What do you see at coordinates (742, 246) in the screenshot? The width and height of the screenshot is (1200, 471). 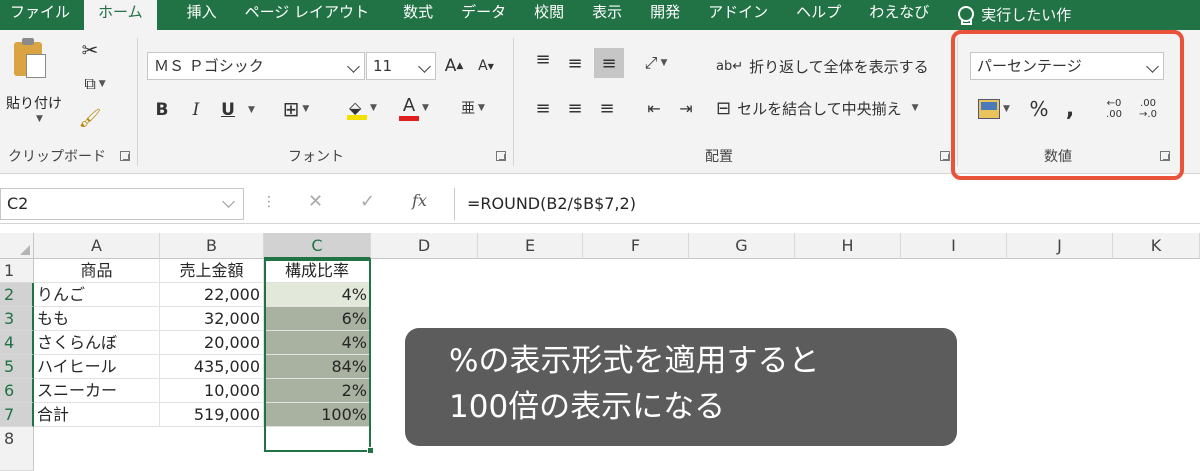 I see `column-header-g: G` at bounding box center [742, 246].